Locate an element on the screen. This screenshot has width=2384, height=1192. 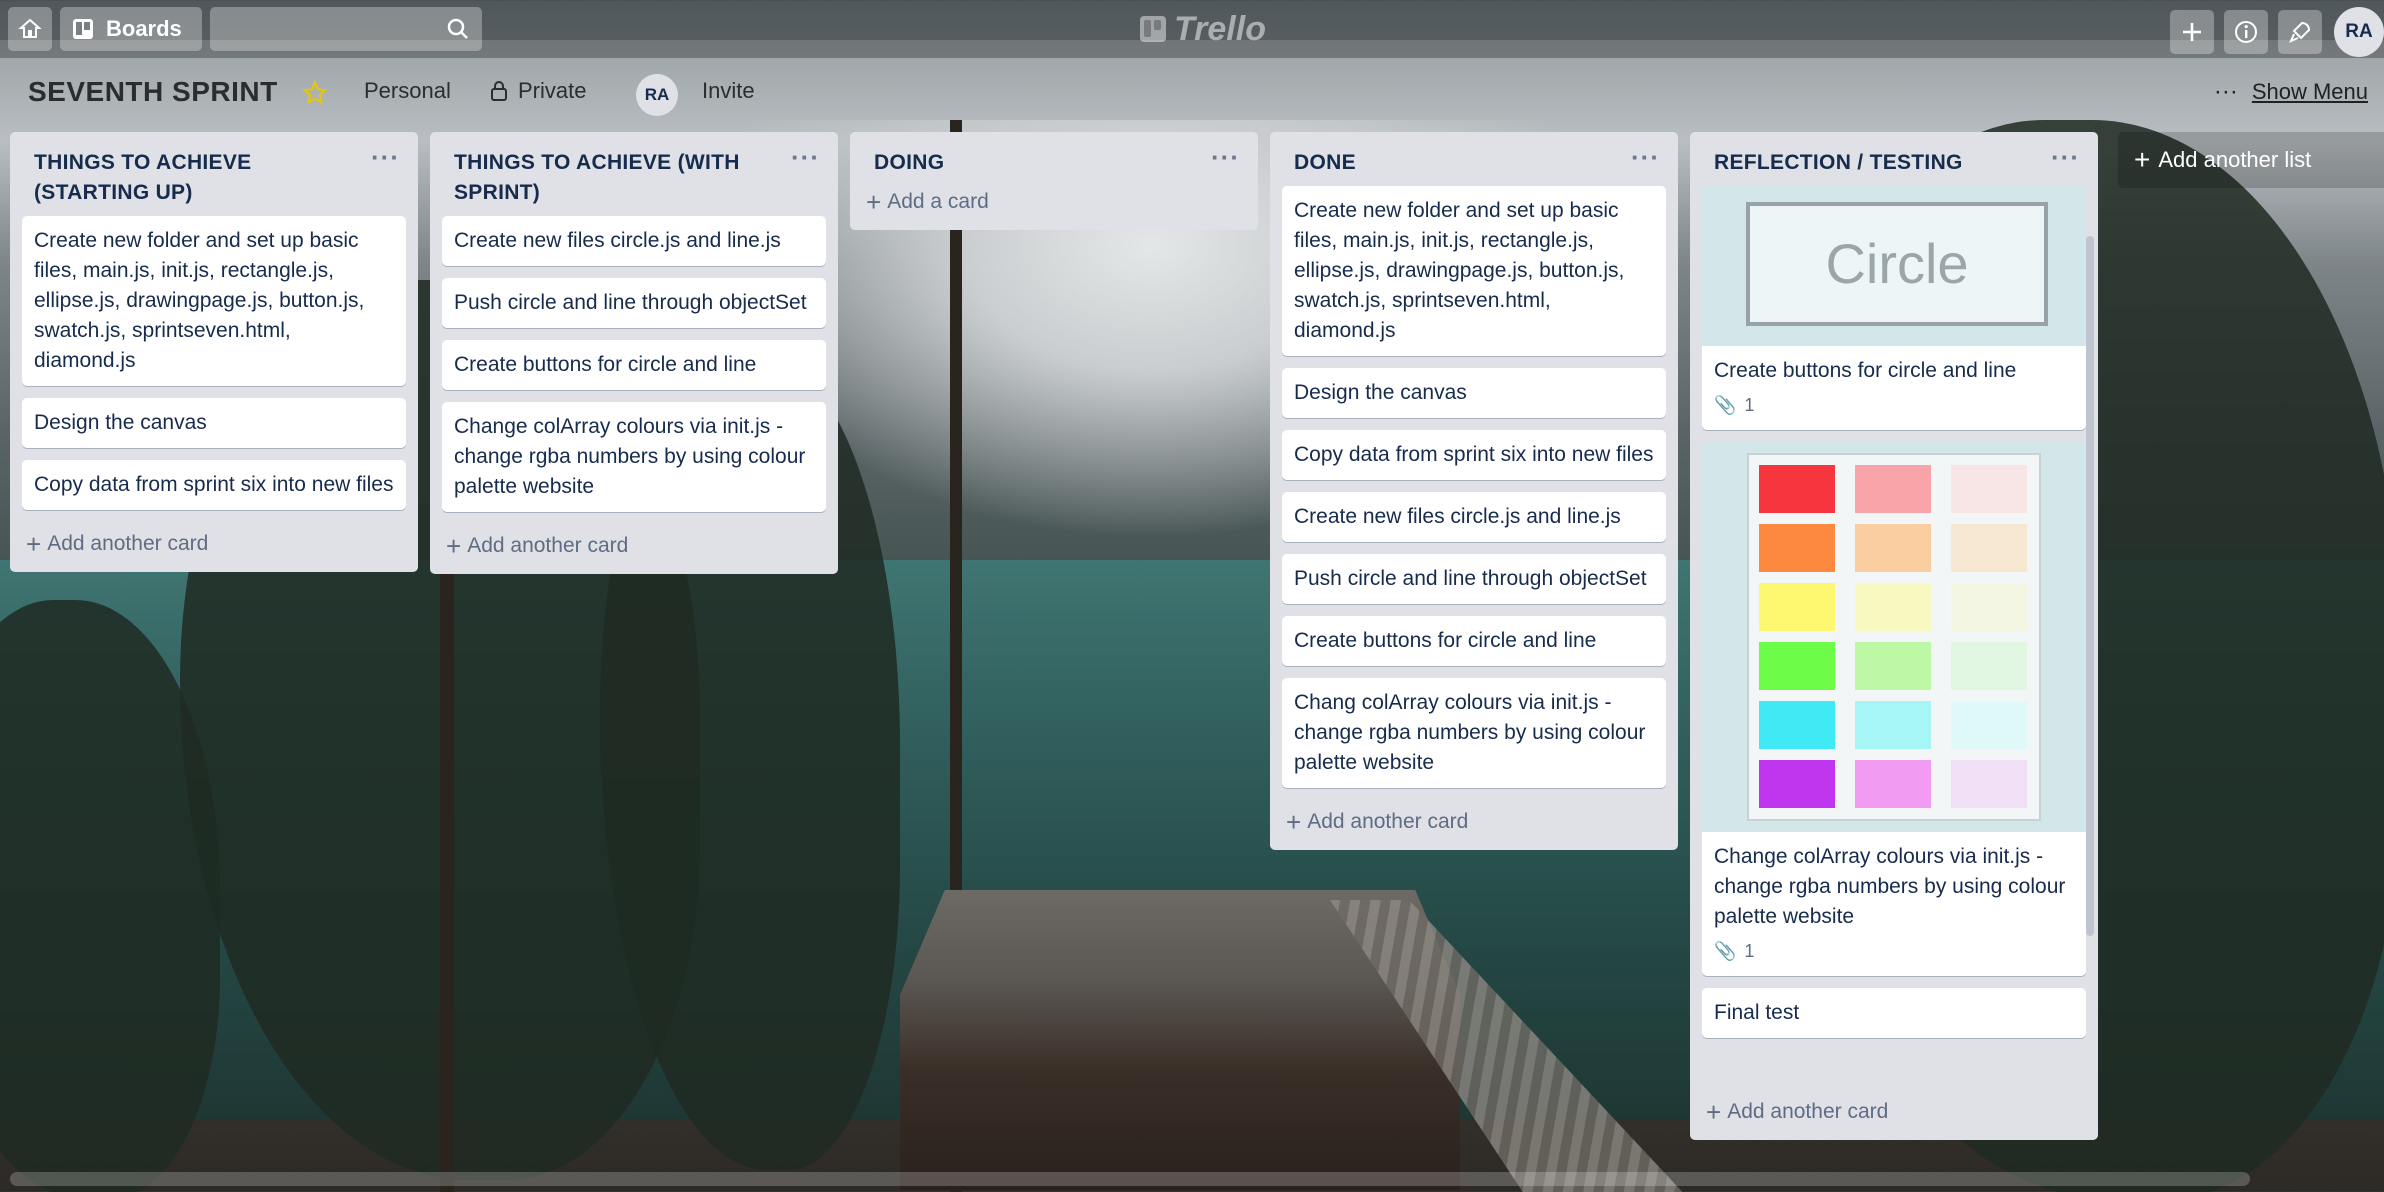
trello-logo: Trello is located at coordinates (1203, 29).